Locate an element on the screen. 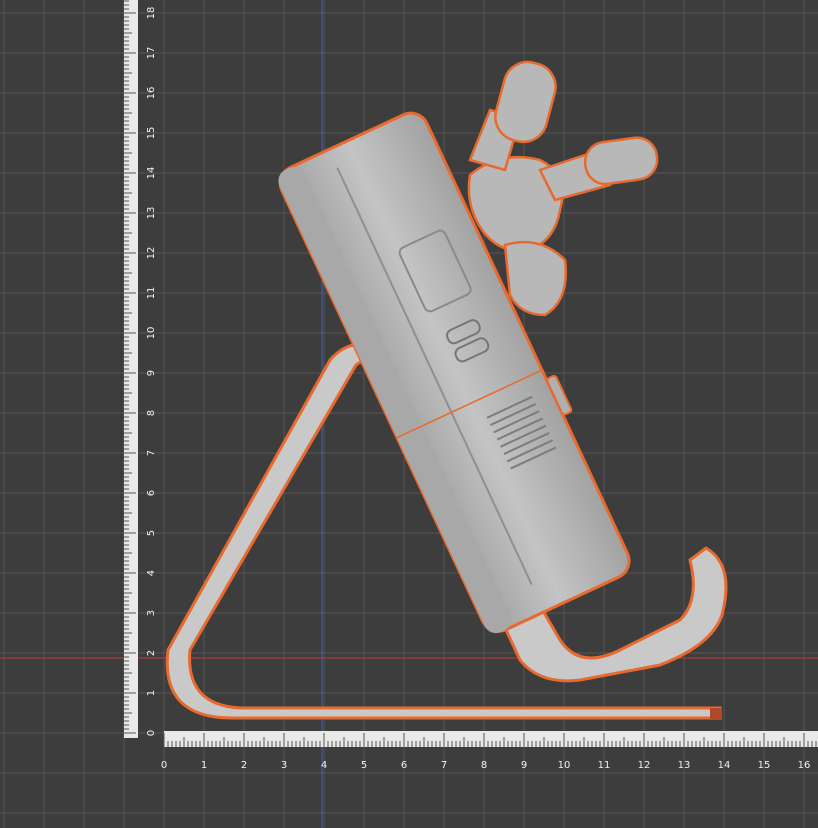 The width and height of the screenshot is (818, 828). vertical-ruler-label: 13 is located at coordinates (151, 213).